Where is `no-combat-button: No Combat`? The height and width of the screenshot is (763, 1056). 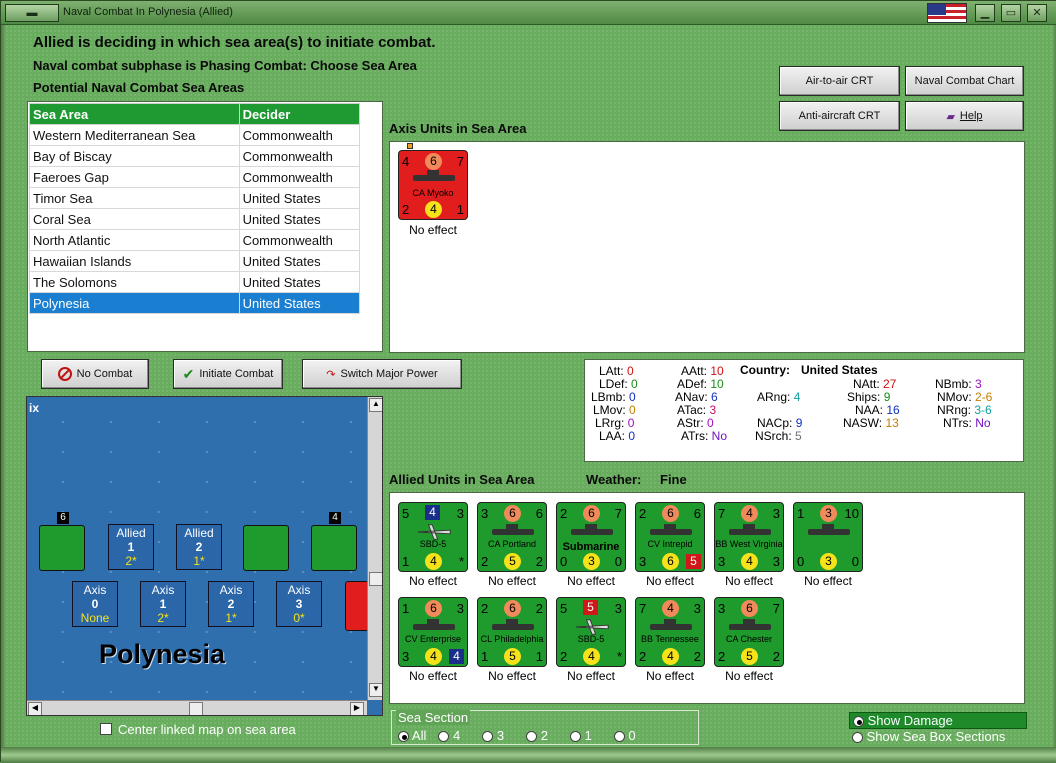
no-combat-button: No Combat is located at coordinates (95, 374).